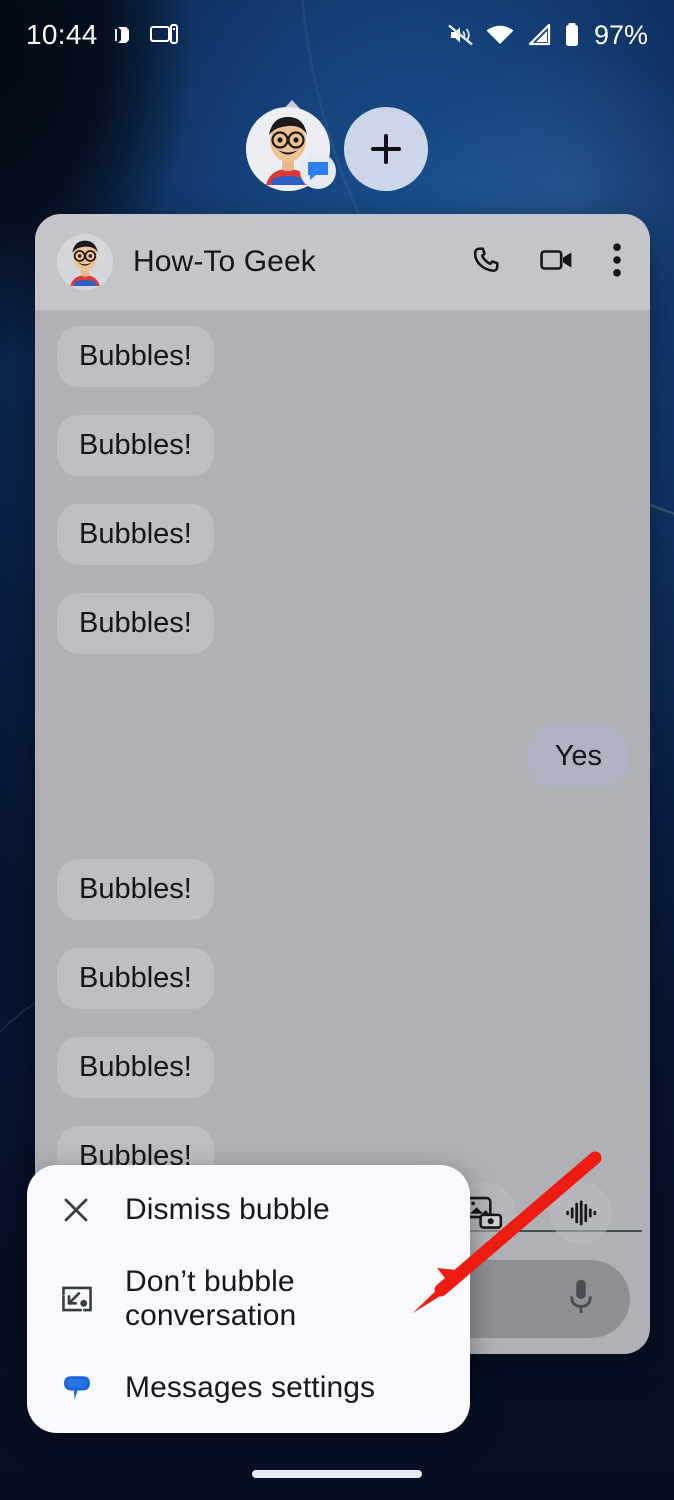 Image resolution: width=674 pixels, height=1500 pixels. Describe the element at coordinates (84, 1299) in the screenshot. I see `collapse-bubble-icon` at that location.